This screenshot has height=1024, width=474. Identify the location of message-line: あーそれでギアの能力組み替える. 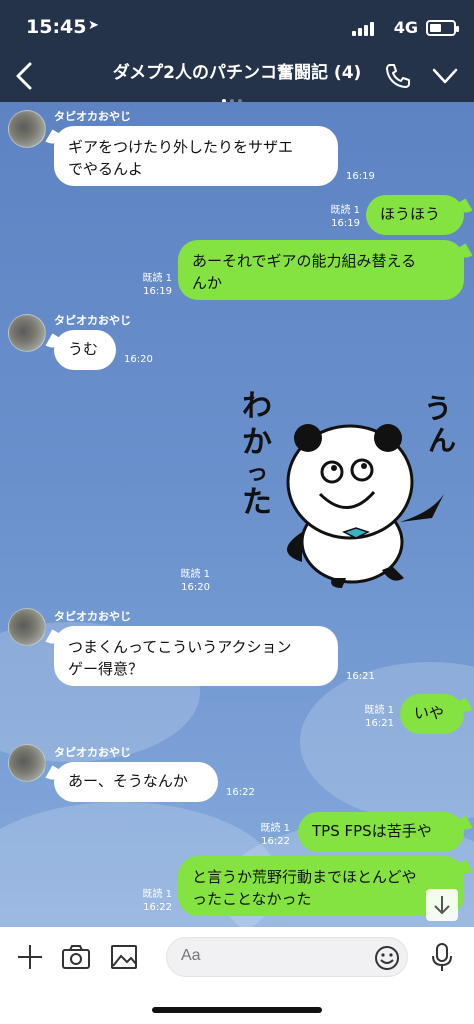
(304, 261).